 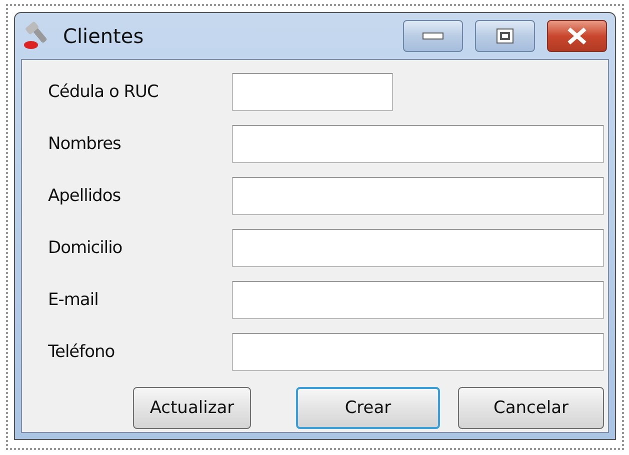 What do you see at coordinates (192, 408) in the screenshot?
I see `dialog-button: Actualizar` at bounding box center [192, 408].